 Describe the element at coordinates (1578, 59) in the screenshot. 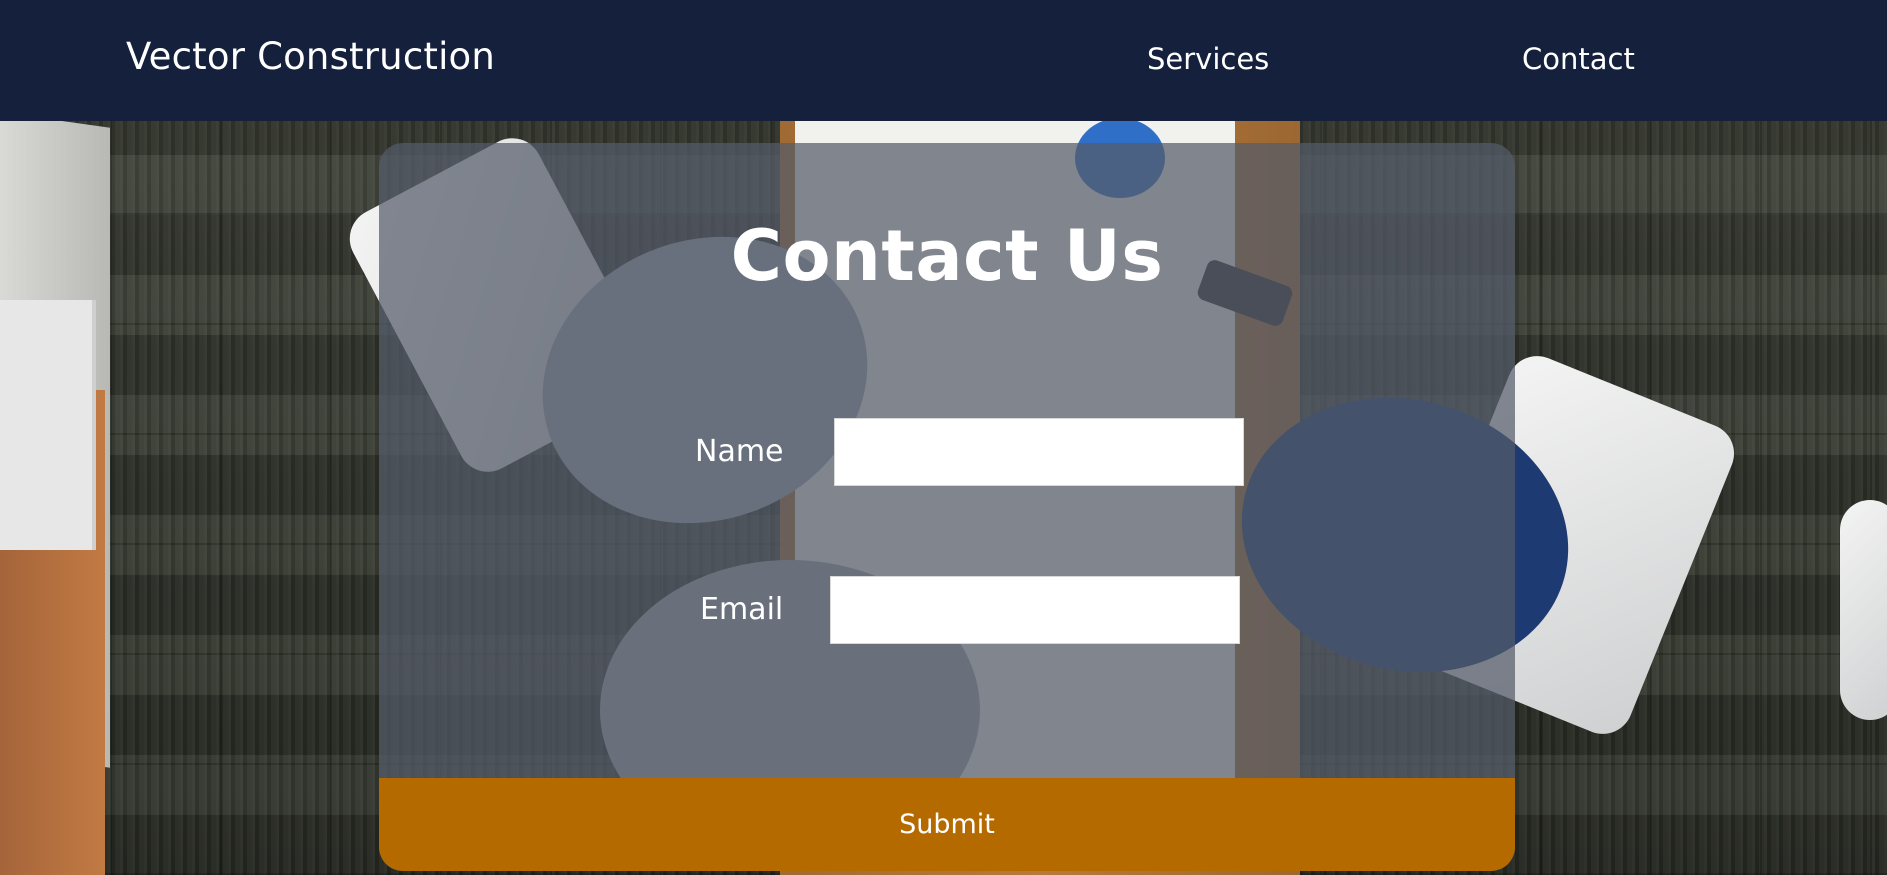

I see `nav-link-contact: Contact` at that location.